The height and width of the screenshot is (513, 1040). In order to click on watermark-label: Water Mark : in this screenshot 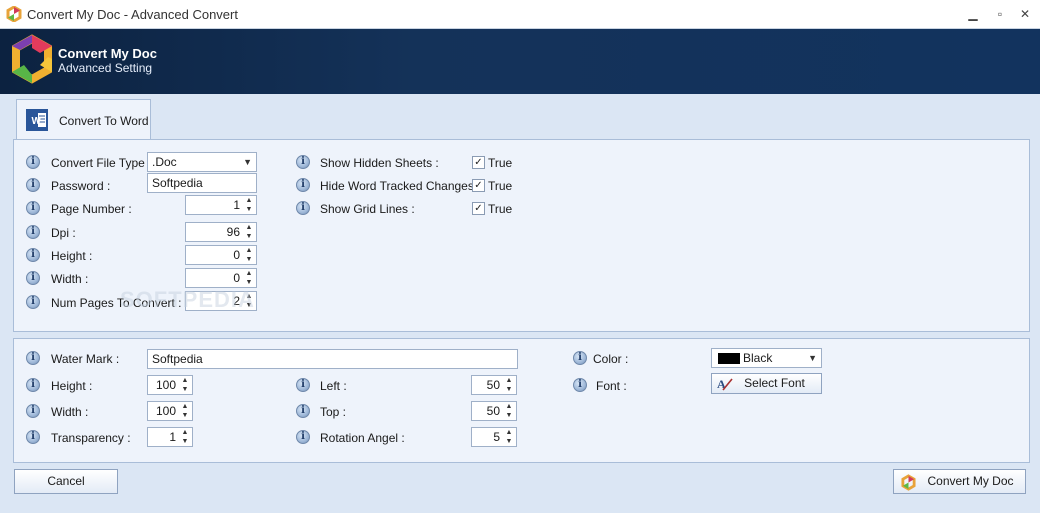, I will do `click(85, 359)`.